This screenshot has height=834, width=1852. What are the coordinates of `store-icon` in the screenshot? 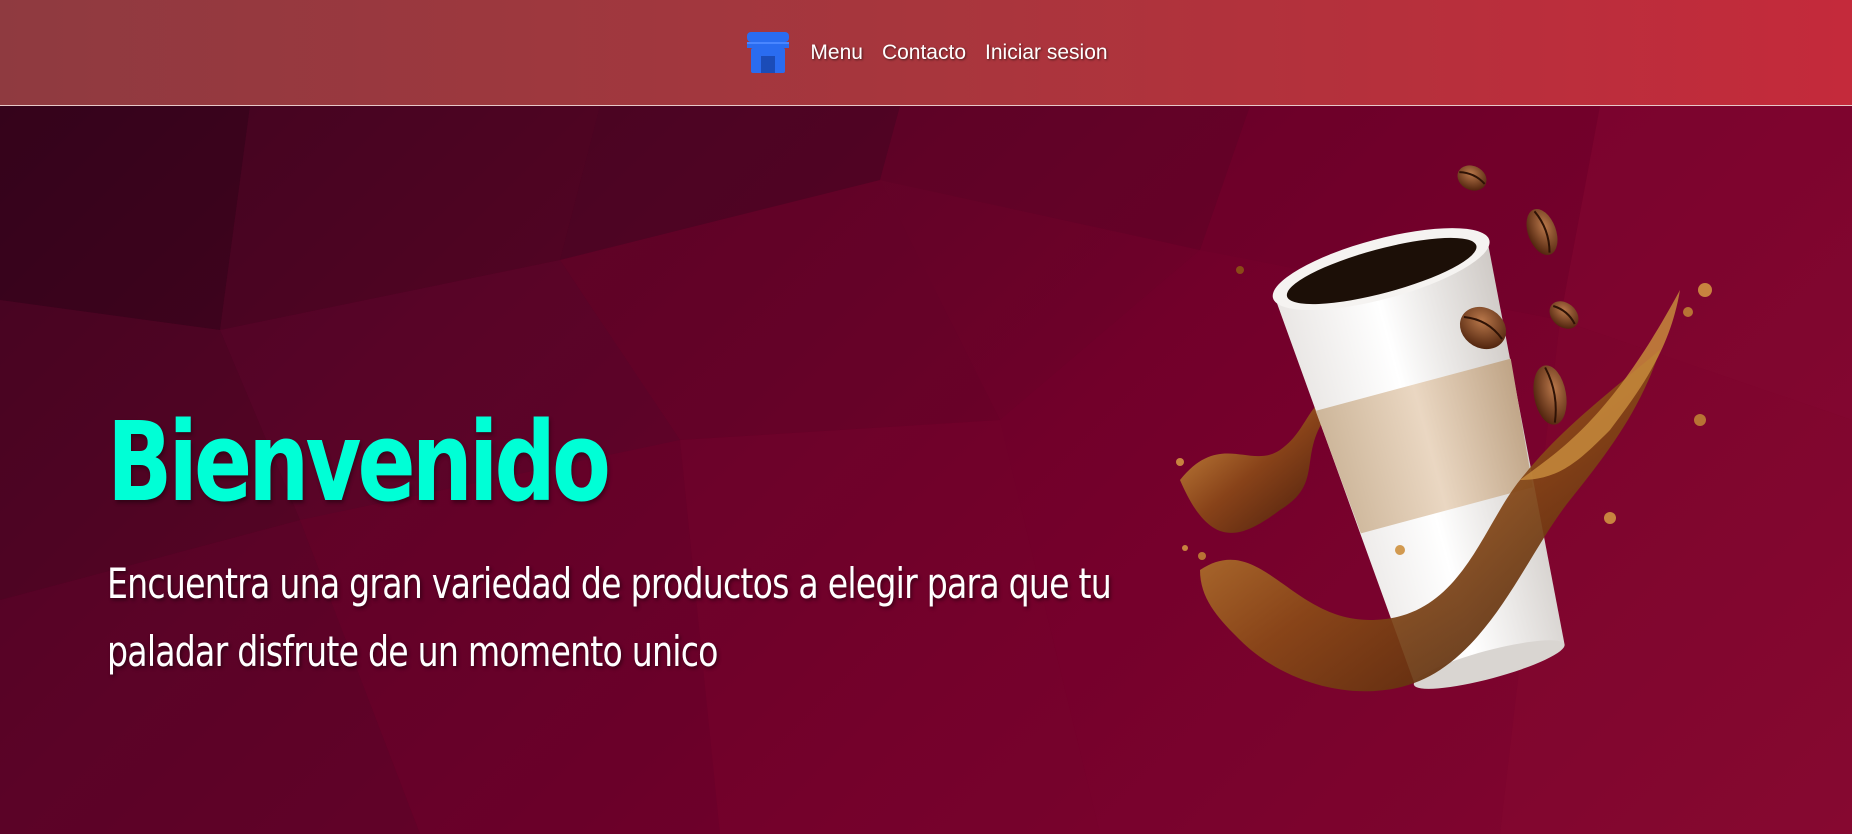 It's located at (768, 53).